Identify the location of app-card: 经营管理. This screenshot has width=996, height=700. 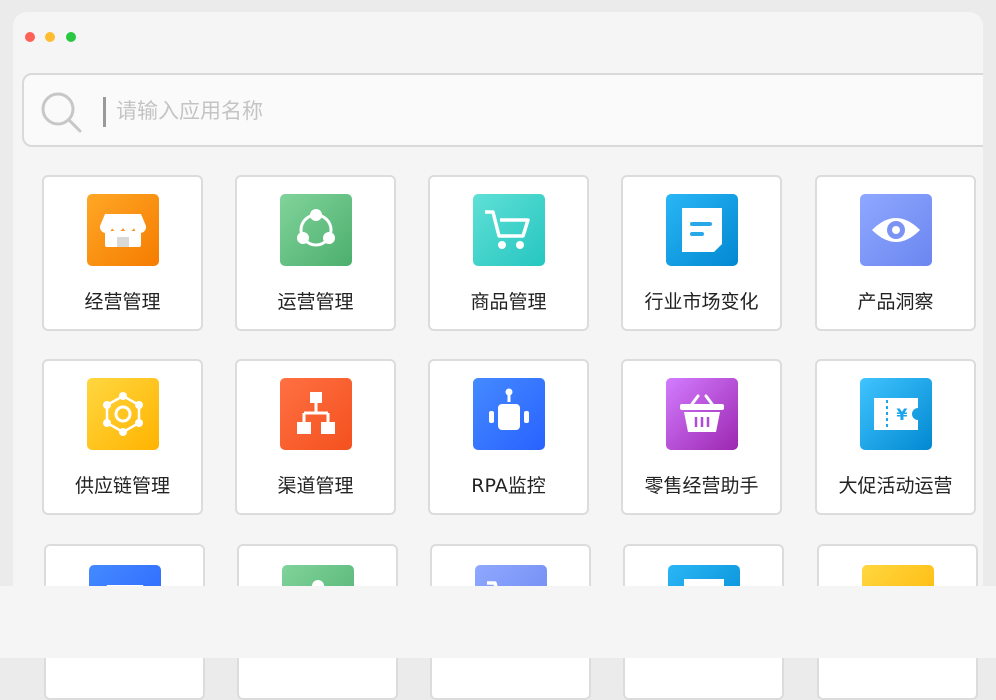
(122, 253).